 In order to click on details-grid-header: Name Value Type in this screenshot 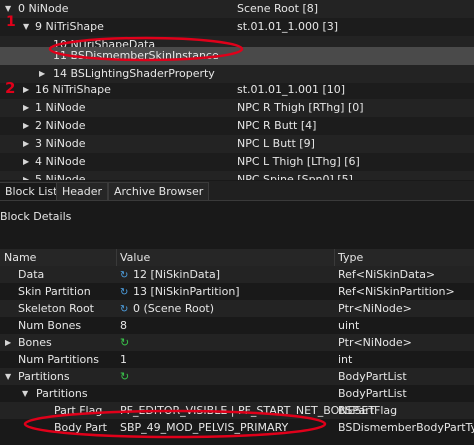, I will do `click(237, 258)`.